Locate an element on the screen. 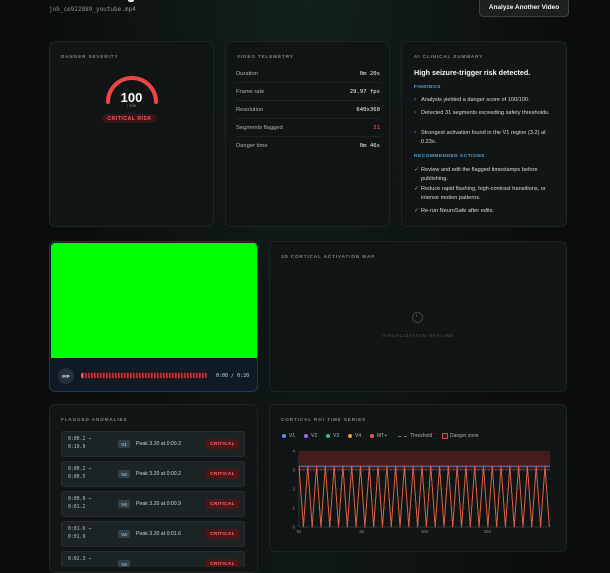 The image size is (610, 573). x-tick-label: 0s is located at coordinates (299, 531).